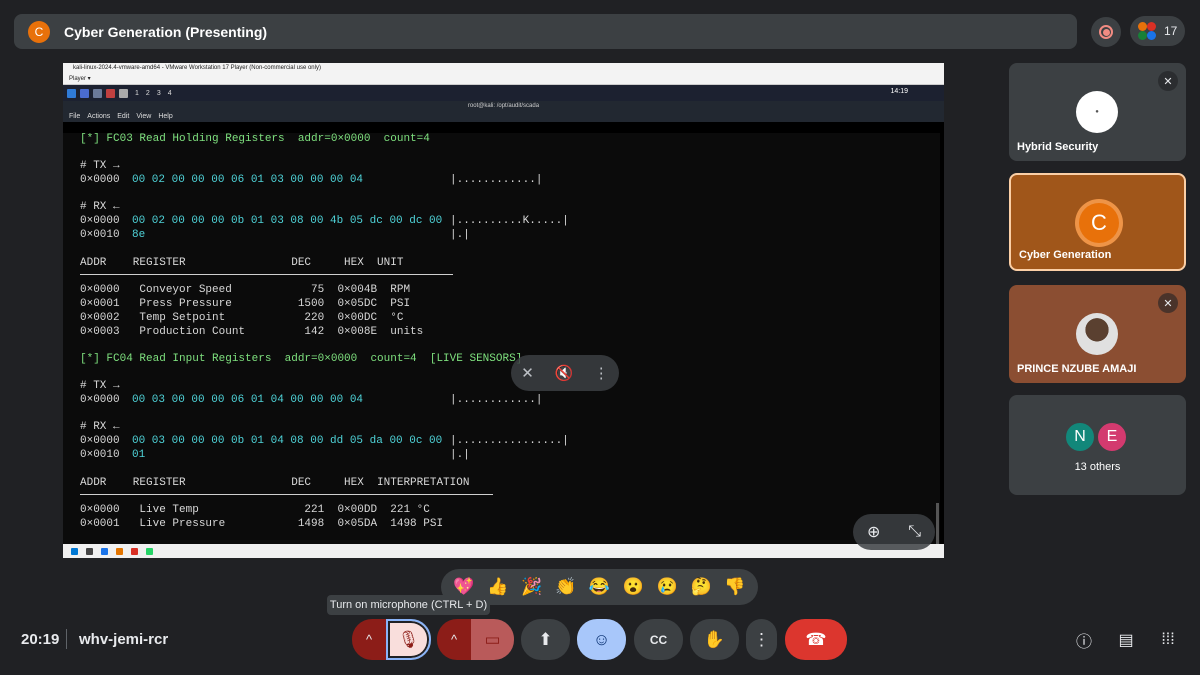  What do you see at coordinates (148, 93) in the screenshot?
I see `workspace-2: 2` at bounding box center [148, 93].